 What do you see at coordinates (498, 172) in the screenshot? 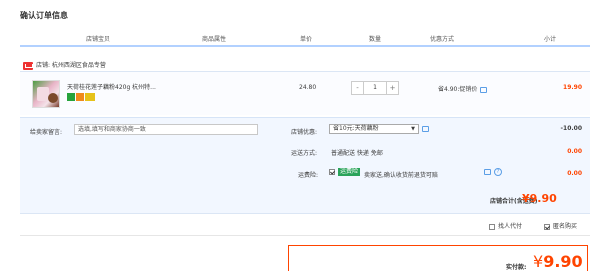
I see `help-icon: ?` at bounding box center [498, 172].